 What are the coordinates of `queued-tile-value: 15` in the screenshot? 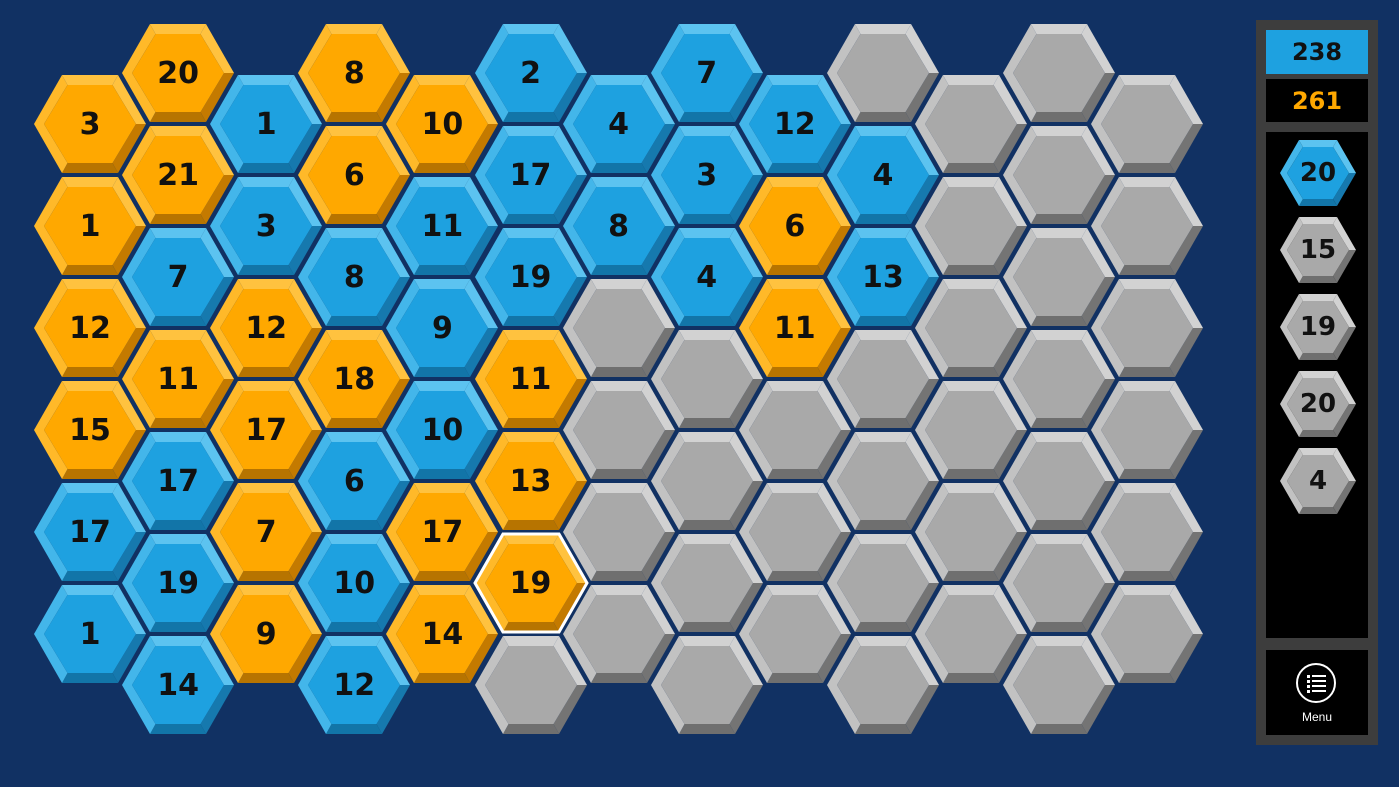 It's located at (1318, 250).